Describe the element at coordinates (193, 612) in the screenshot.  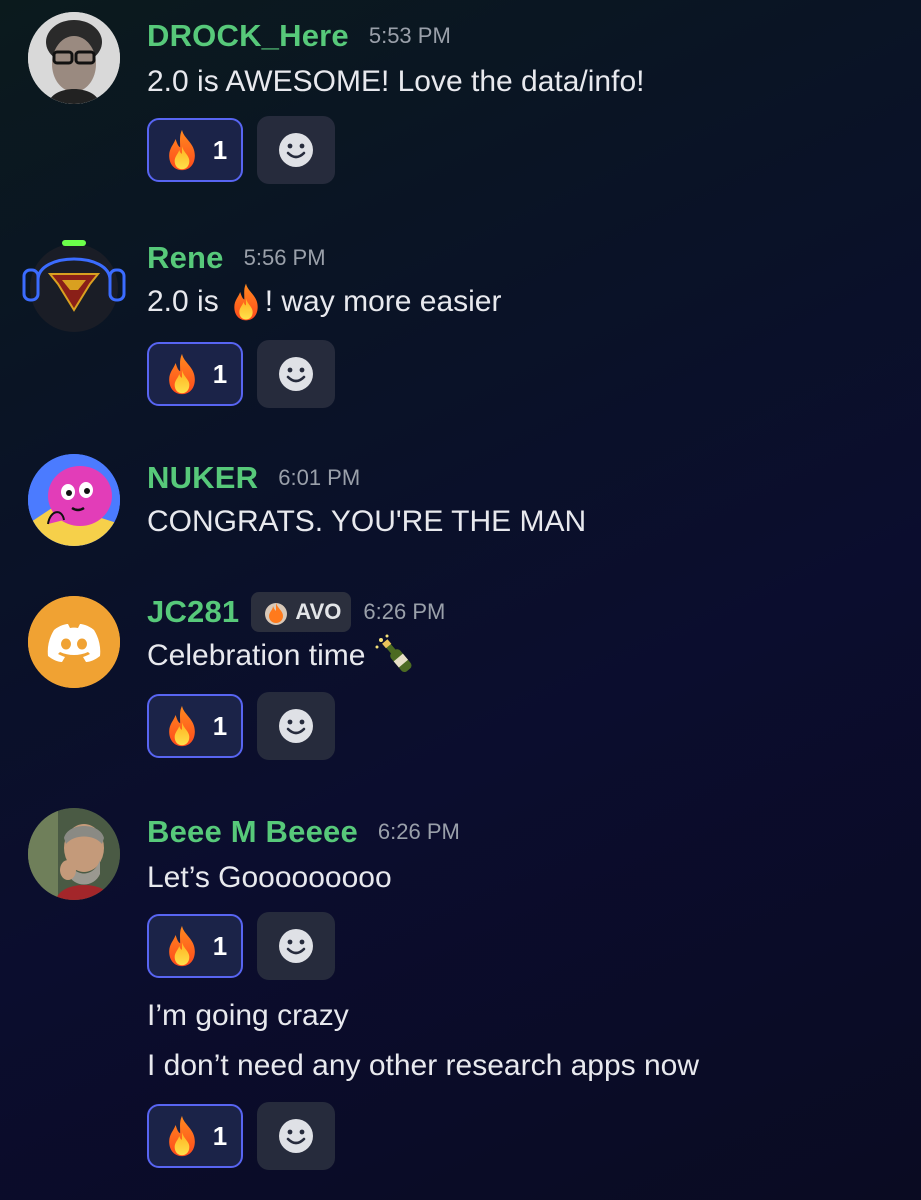
I see `username: JC281` at that location.